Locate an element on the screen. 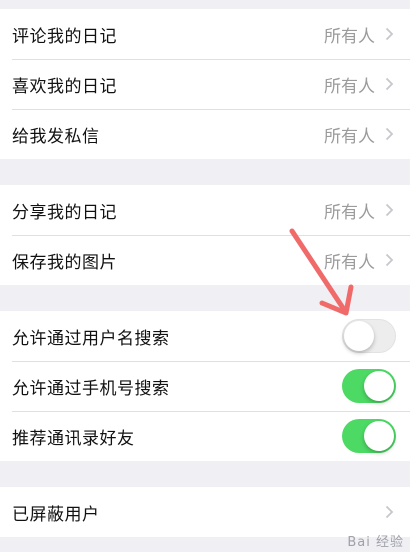 This screenshot has width=410, height=552. row-recommend-contacts: 推荐通讯录好友 is located at coordinates (205, 436).